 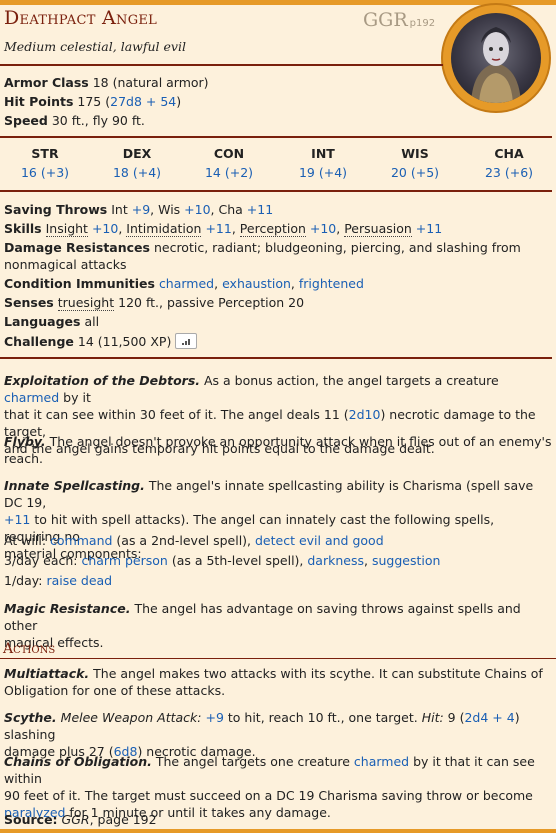 What do you see at coordinates (81, 540) in the screenshot?
I see `spell-link: command` at bounding box center [81, 540].